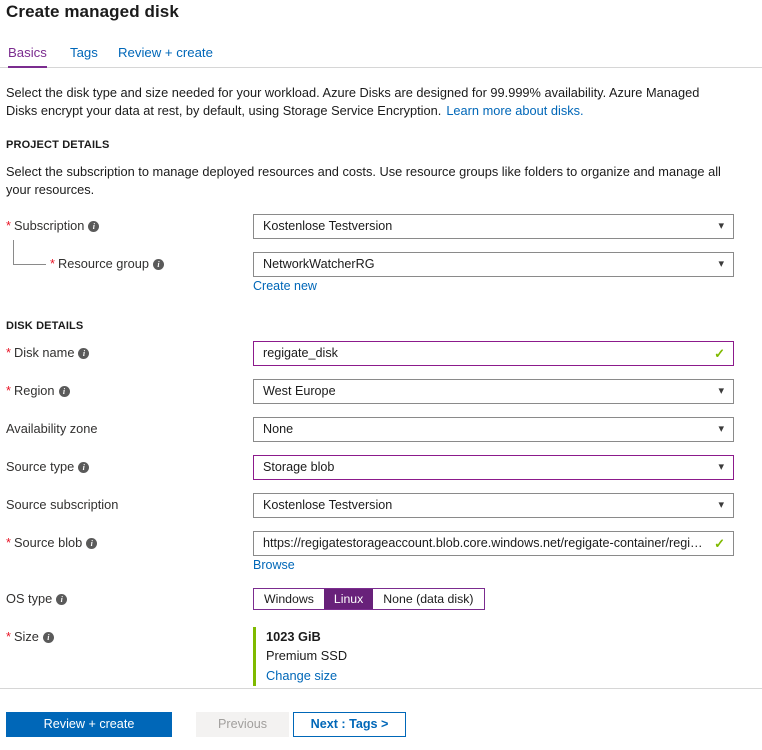 The width and height of the screenshot is (762, 750). I want to click on os-type-segmented-control: Windows Linux None (data disk), so click(369, 599).